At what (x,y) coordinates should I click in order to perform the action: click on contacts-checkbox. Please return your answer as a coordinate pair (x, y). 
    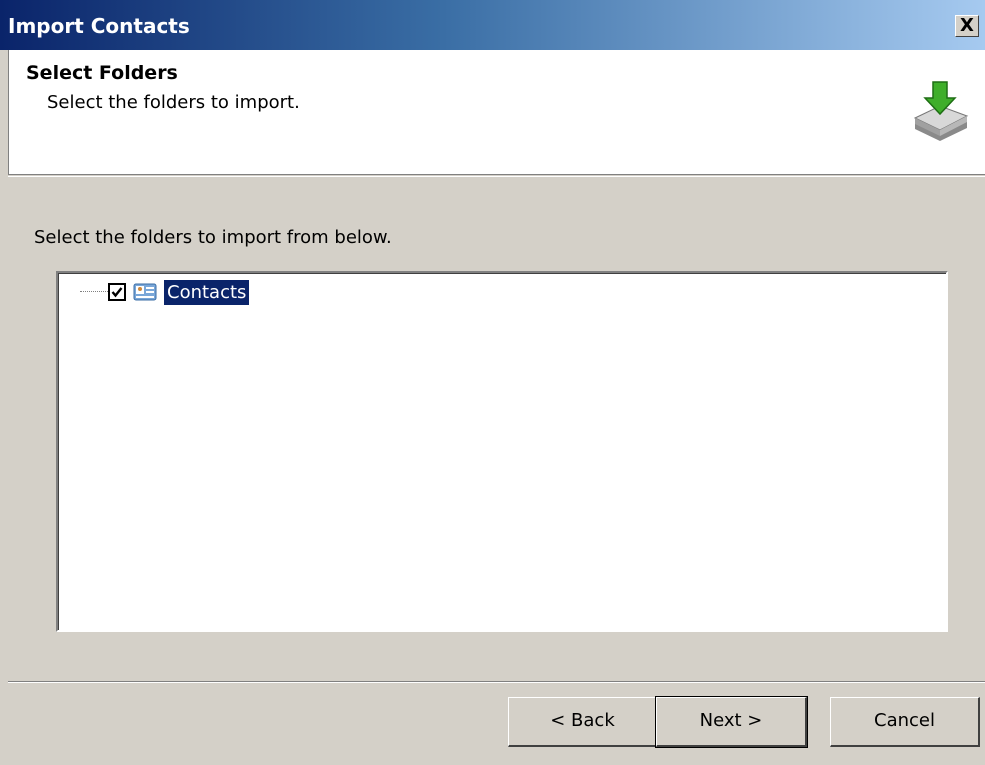
    Looking at the image, I should click on (117, 292).